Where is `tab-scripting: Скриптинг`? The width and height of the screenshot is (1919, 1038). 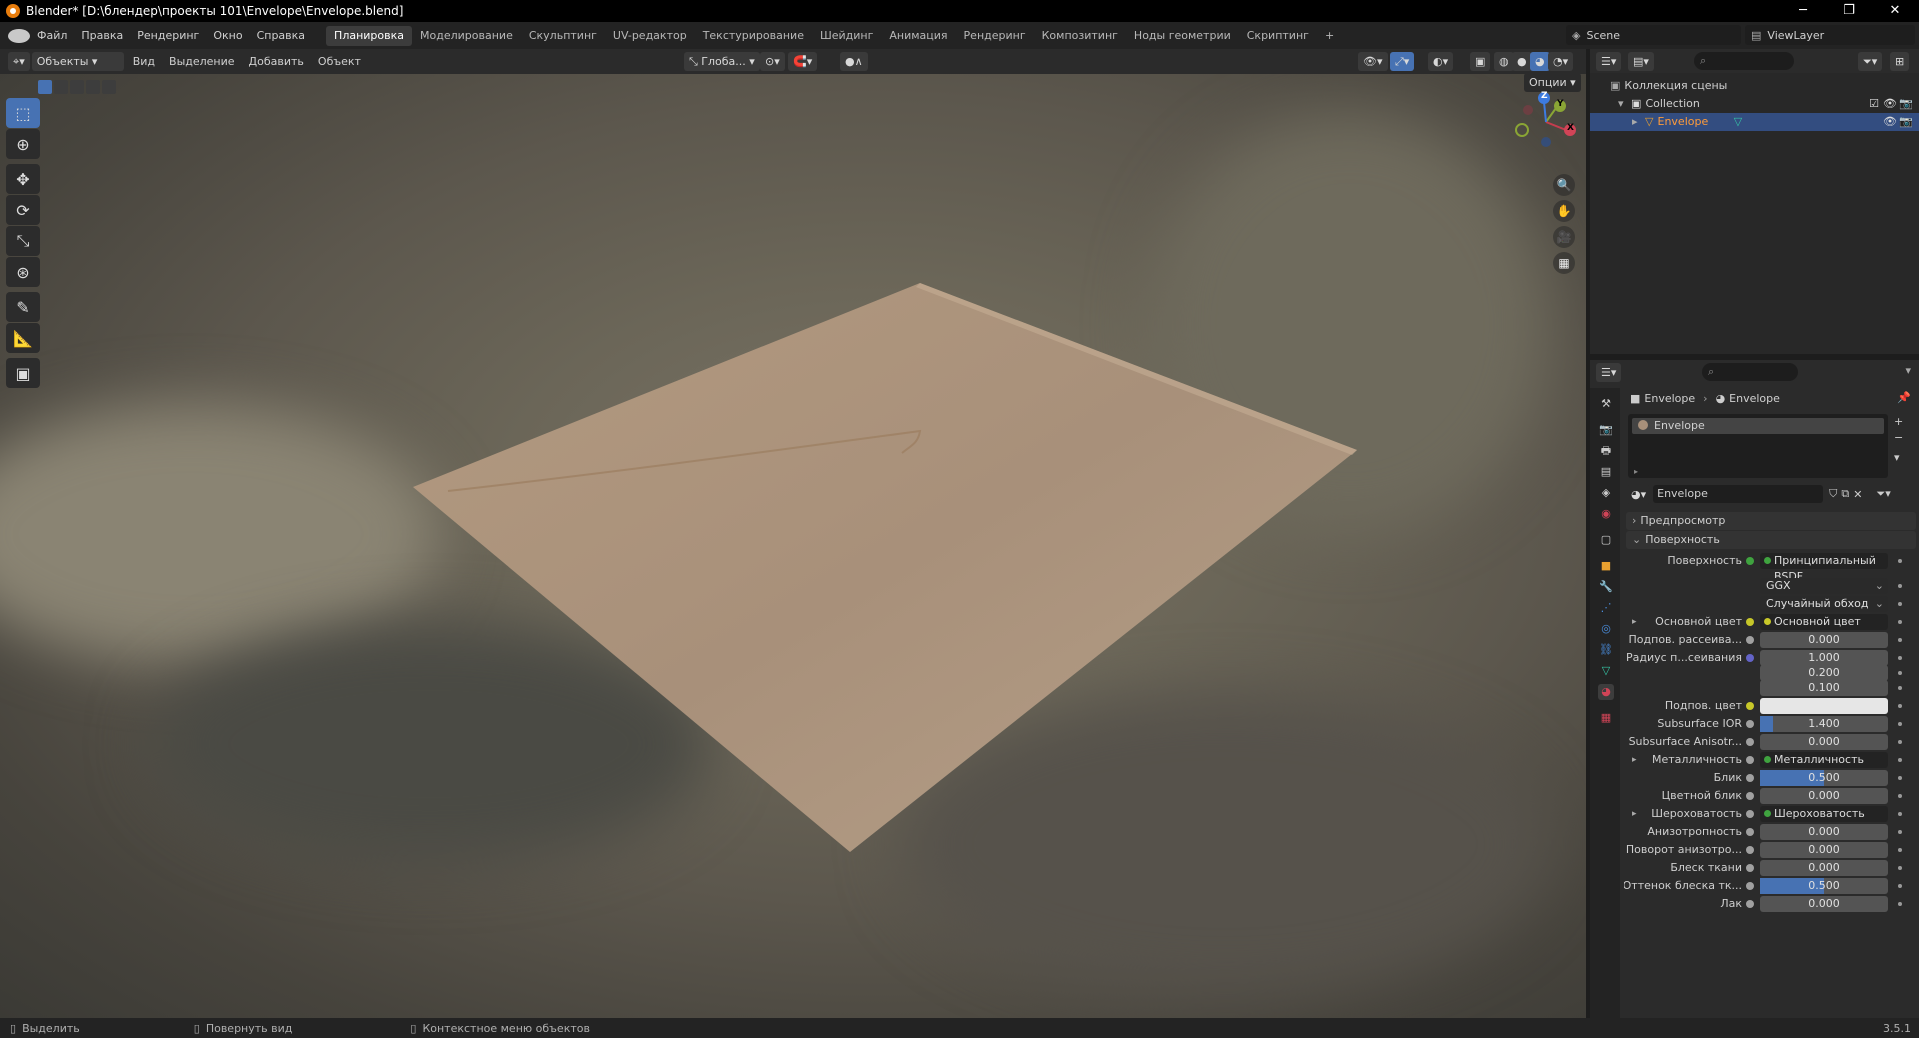 tab-scripting: Скриптинг is located at coordinates (1278, 36).